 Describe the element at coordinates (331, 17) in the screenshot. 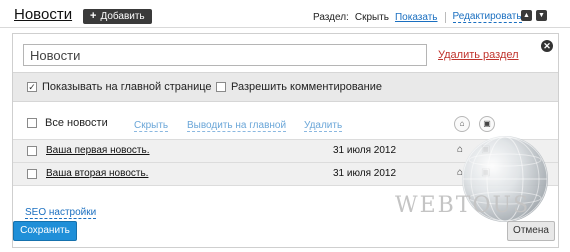

I see `section-label: Раздел:` at that location.